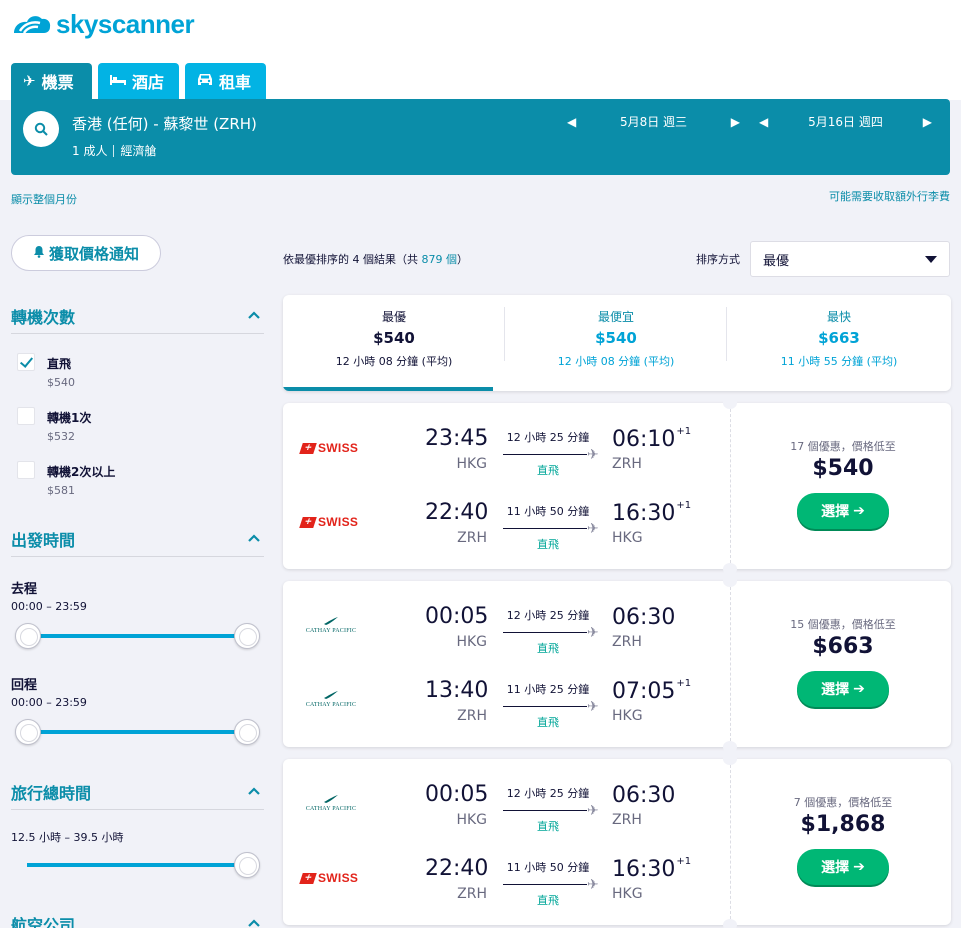  I want to click on departure-times-title: 出發時間, so click(43, 540).